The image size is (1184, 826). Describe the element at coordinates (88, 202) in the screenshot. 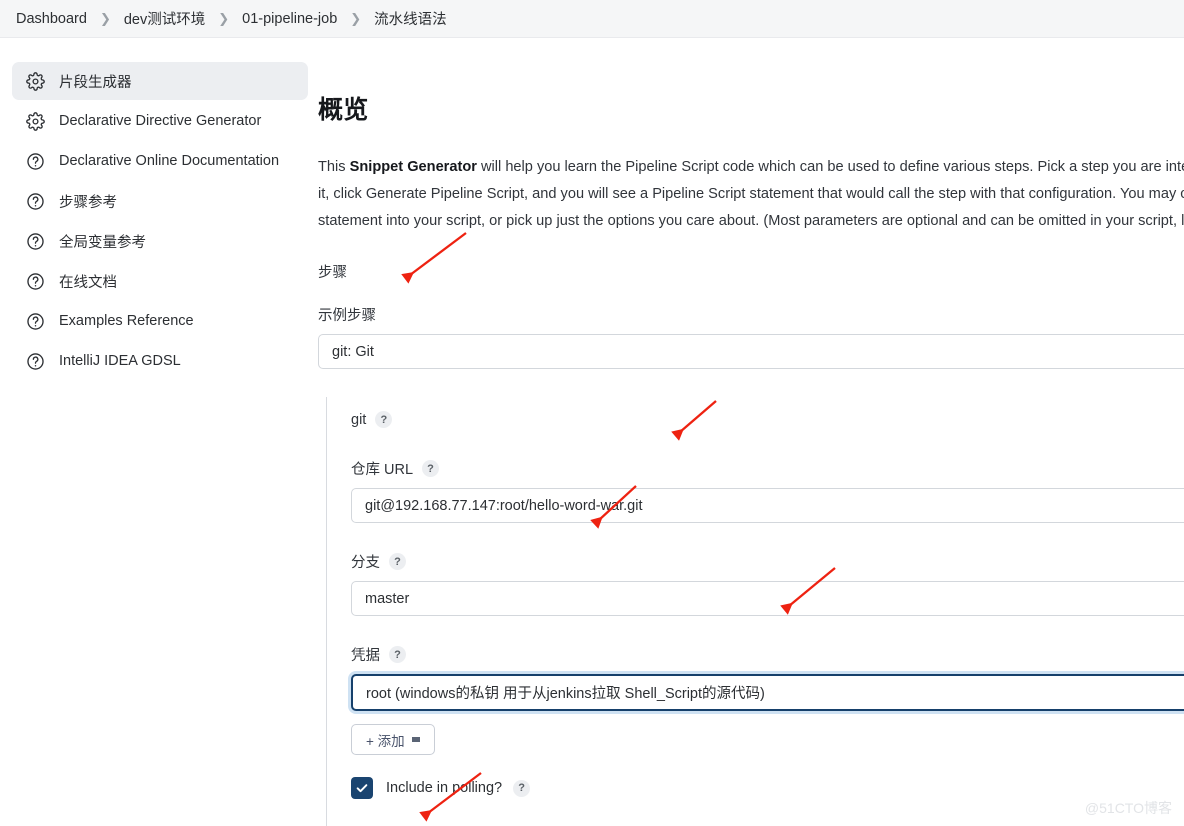

I see `sidebar-item-label: 步骤参考` at that location.